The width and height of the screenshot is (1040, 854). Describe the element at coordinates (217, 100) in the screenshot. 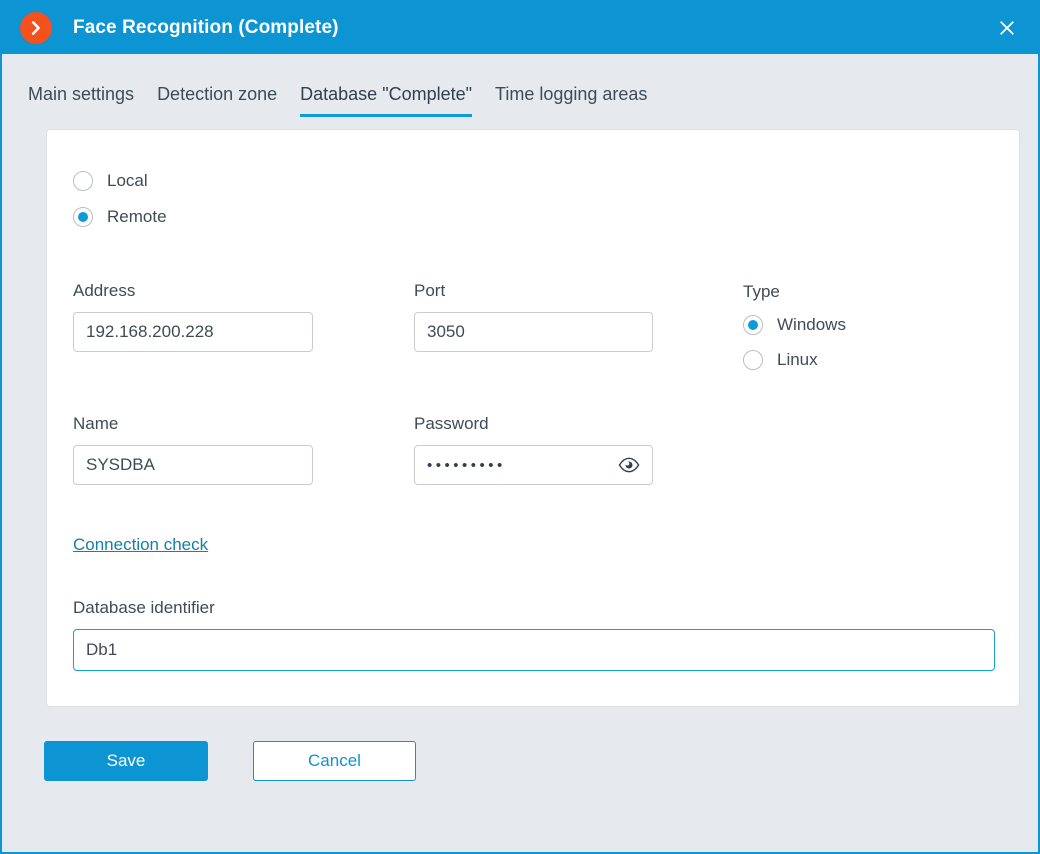

I see `tab-detection-zone: Detection zone` at that location.